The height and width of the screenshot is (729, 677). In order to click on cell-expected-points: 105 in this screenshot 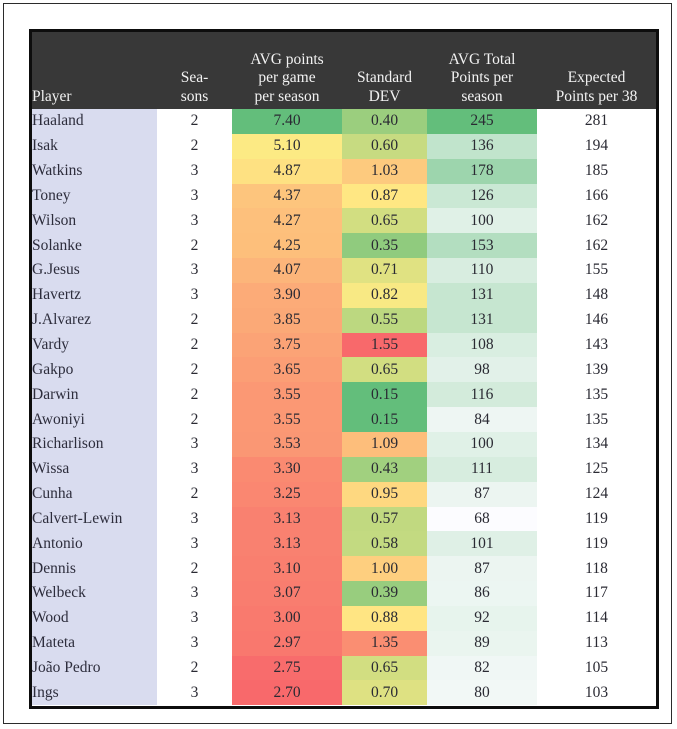, I will do `click(596, 668)`.